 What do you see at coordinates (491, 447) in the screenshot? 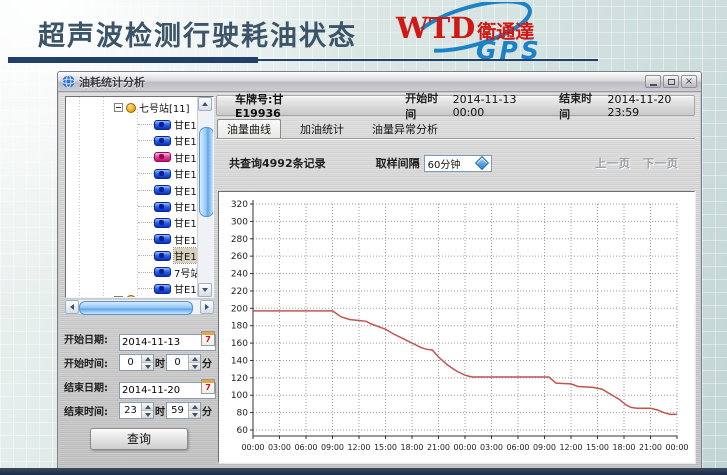
I see `x-tick-label: 03:00` at bounding box center [491, 447].